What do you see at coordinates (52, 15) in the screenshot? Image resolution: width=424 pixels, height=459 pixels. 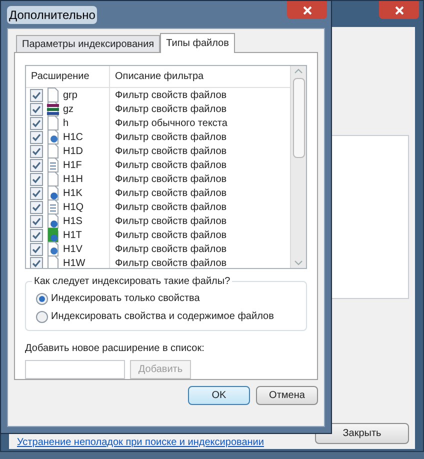 I see `window-title: Дополнительно` at bounding box center [52, 15].